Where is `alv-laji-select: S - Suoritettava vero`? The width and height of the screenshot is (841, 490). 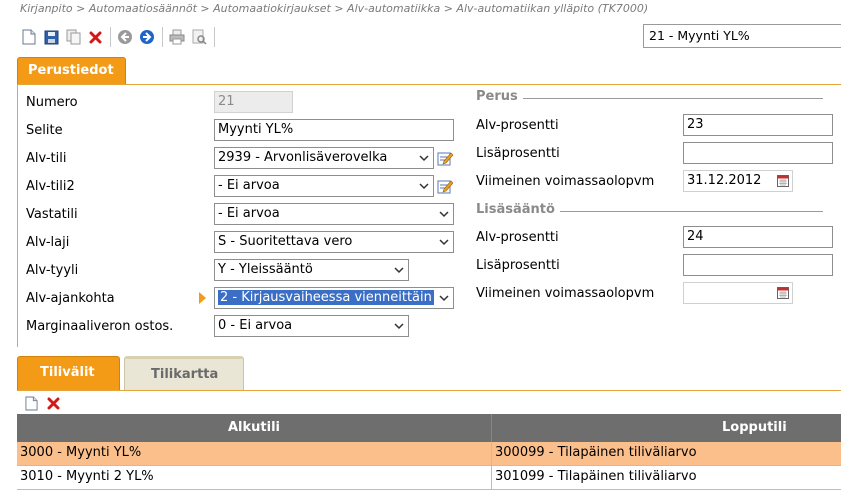
alv-laji-select: S - Suoritettava vero is located at coordinates (334, 242).